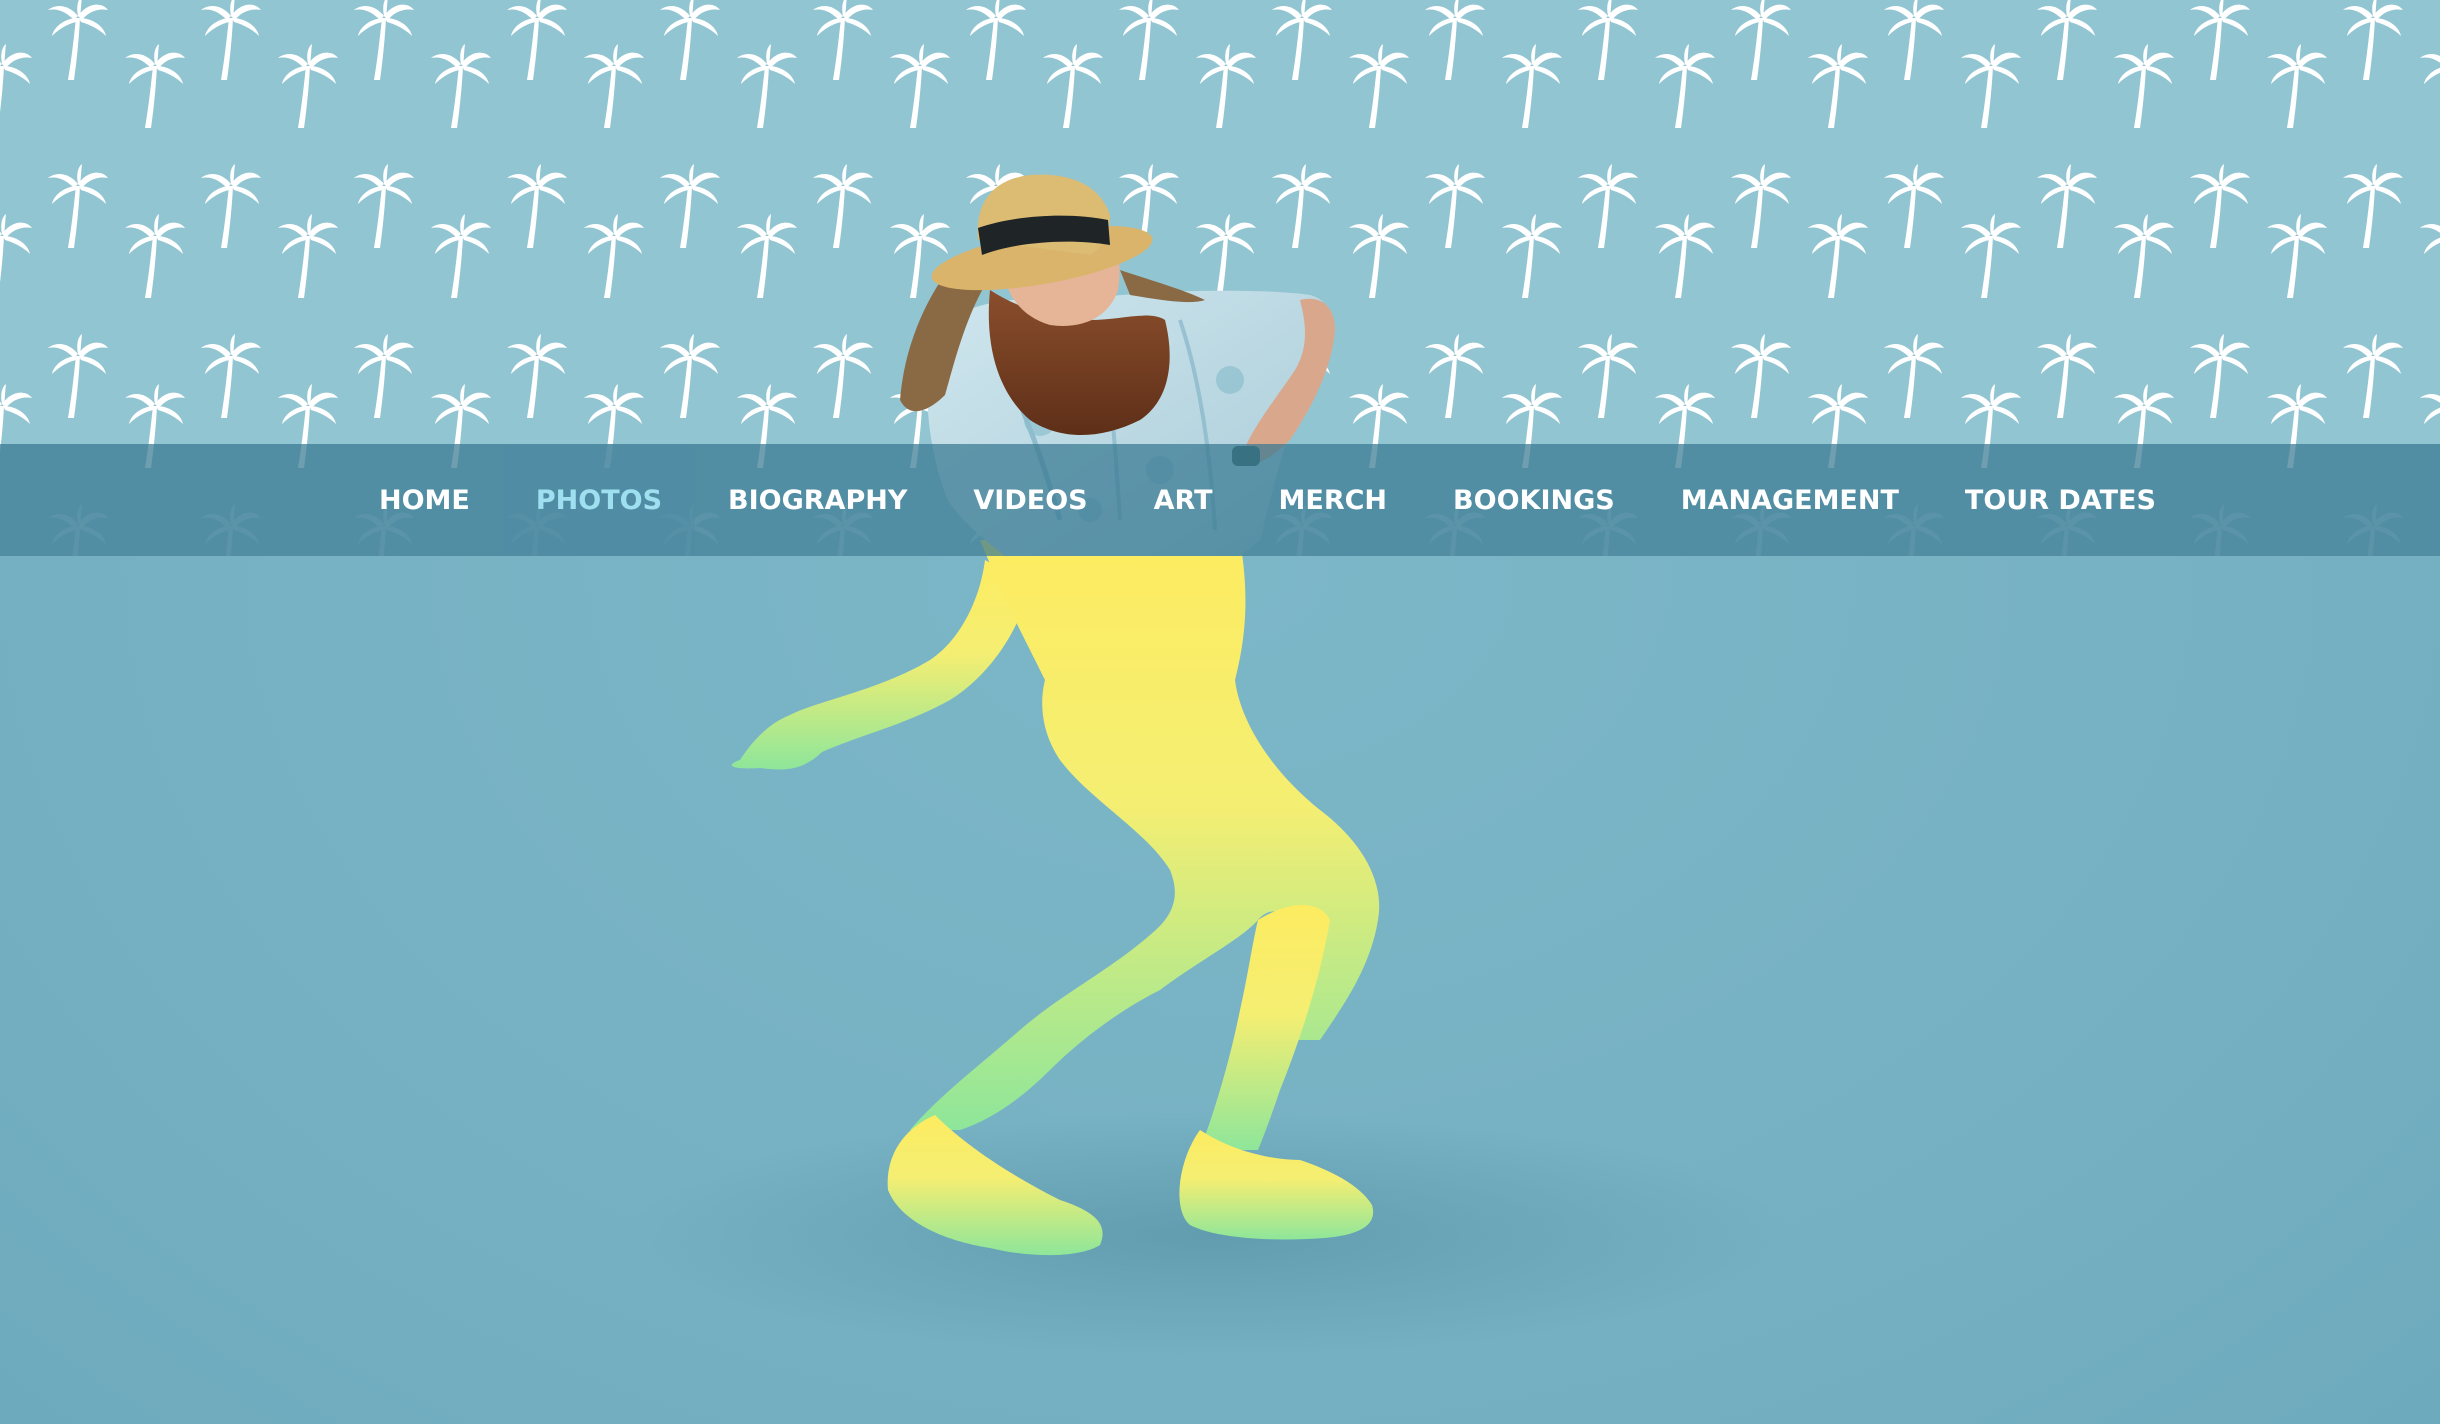 The height and width of the screenshot is (1424, 2440). Describe the element at coordinates (1030, 500) in the screenshot. I see `nav-item-videos: VIDEOS` at that location.